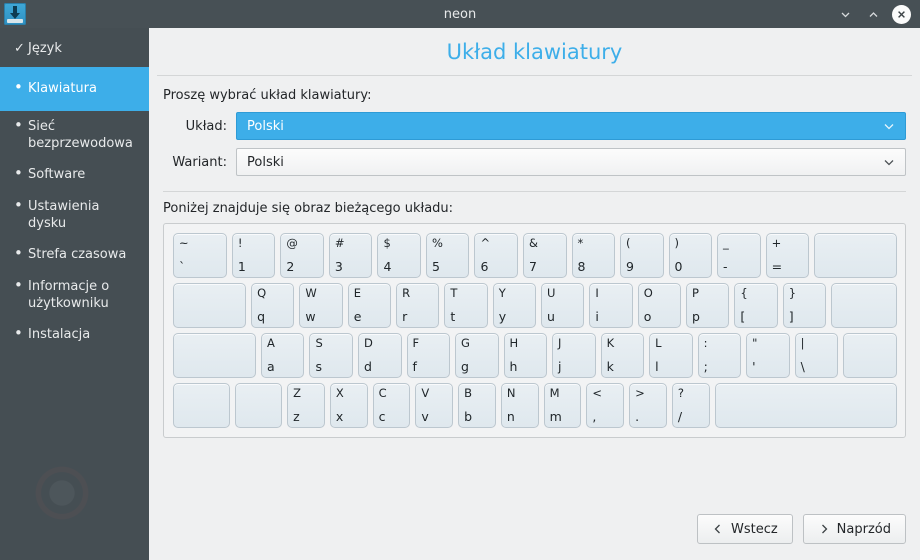  What do you see at coordinates (414, 366) in the screenshot?
I see `key-base-legend: f` at bounding box center [414, 366].